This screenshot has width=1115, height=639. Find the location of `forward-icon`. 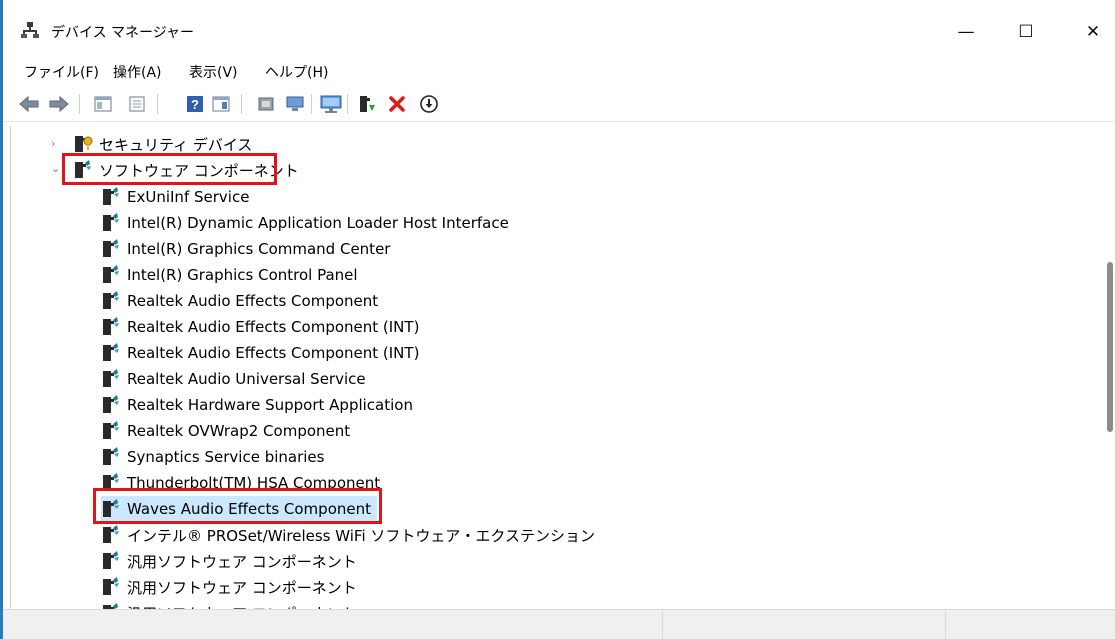

forward-icon is located at coordinates (59, 104).